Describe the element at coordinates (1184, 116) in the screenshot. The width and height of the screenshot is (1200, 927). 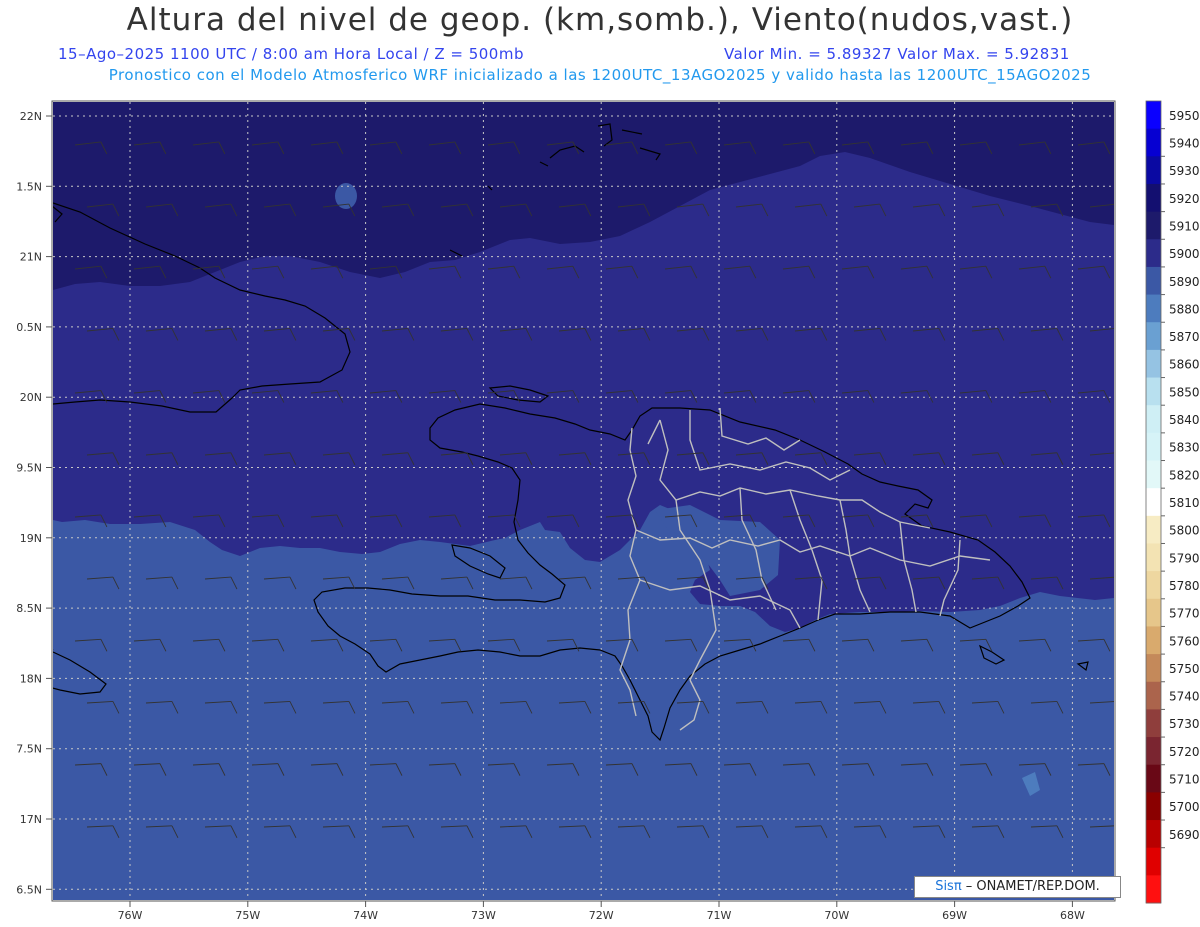
I see `colorbar-label: 5950` at that location.